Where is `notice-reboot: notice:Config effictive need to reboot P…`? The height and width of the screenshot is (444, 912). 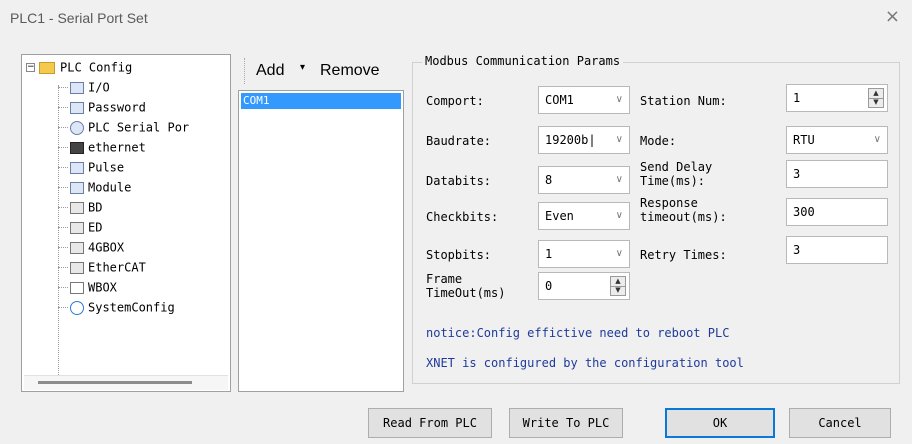
notice-reboot: notice:Config effictive need to reboot P… is located at coordinates (578, 333).